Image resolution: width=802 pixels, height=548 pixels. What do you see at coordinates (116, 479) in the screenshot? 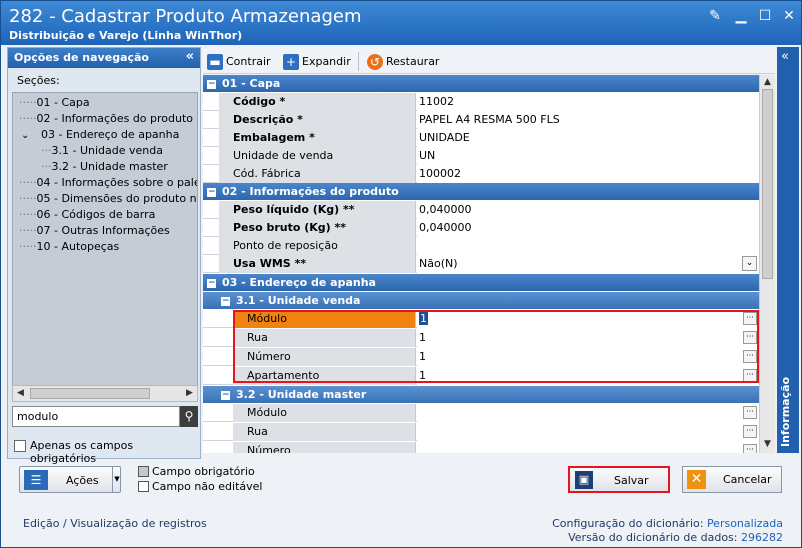
I see `chevron-down-icon: ▼` at bounding box center [116, 479].